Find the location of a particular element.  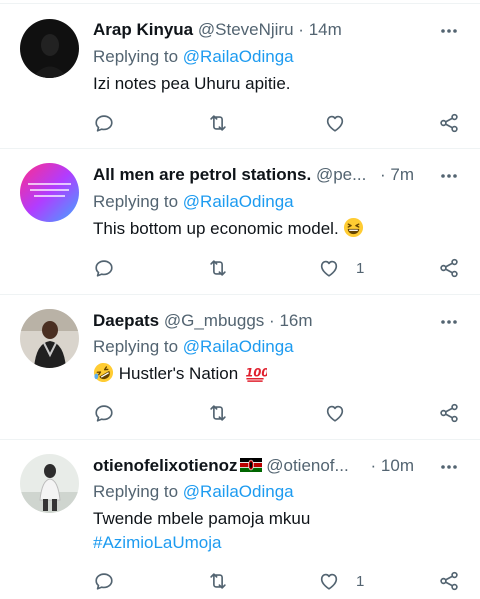

display-name: All men are petrol stations. is located at coordinates (202, 174).